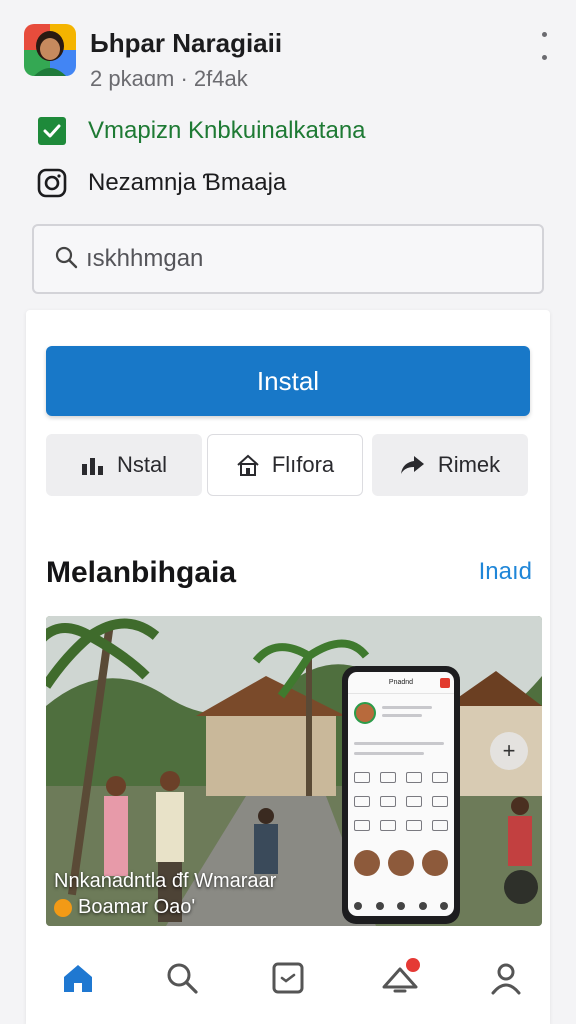  I want to click on nav-profile-icon, so click(506, 978).